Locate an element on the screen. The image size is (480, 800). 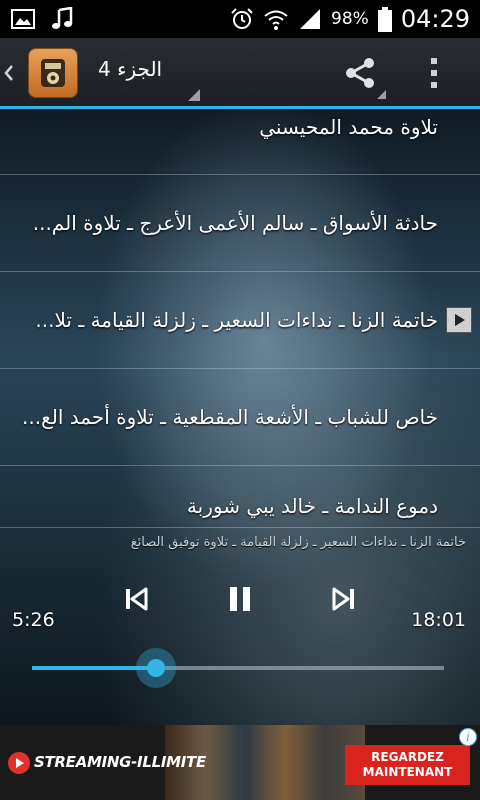
pause-button is located at coordinates (240, 599).